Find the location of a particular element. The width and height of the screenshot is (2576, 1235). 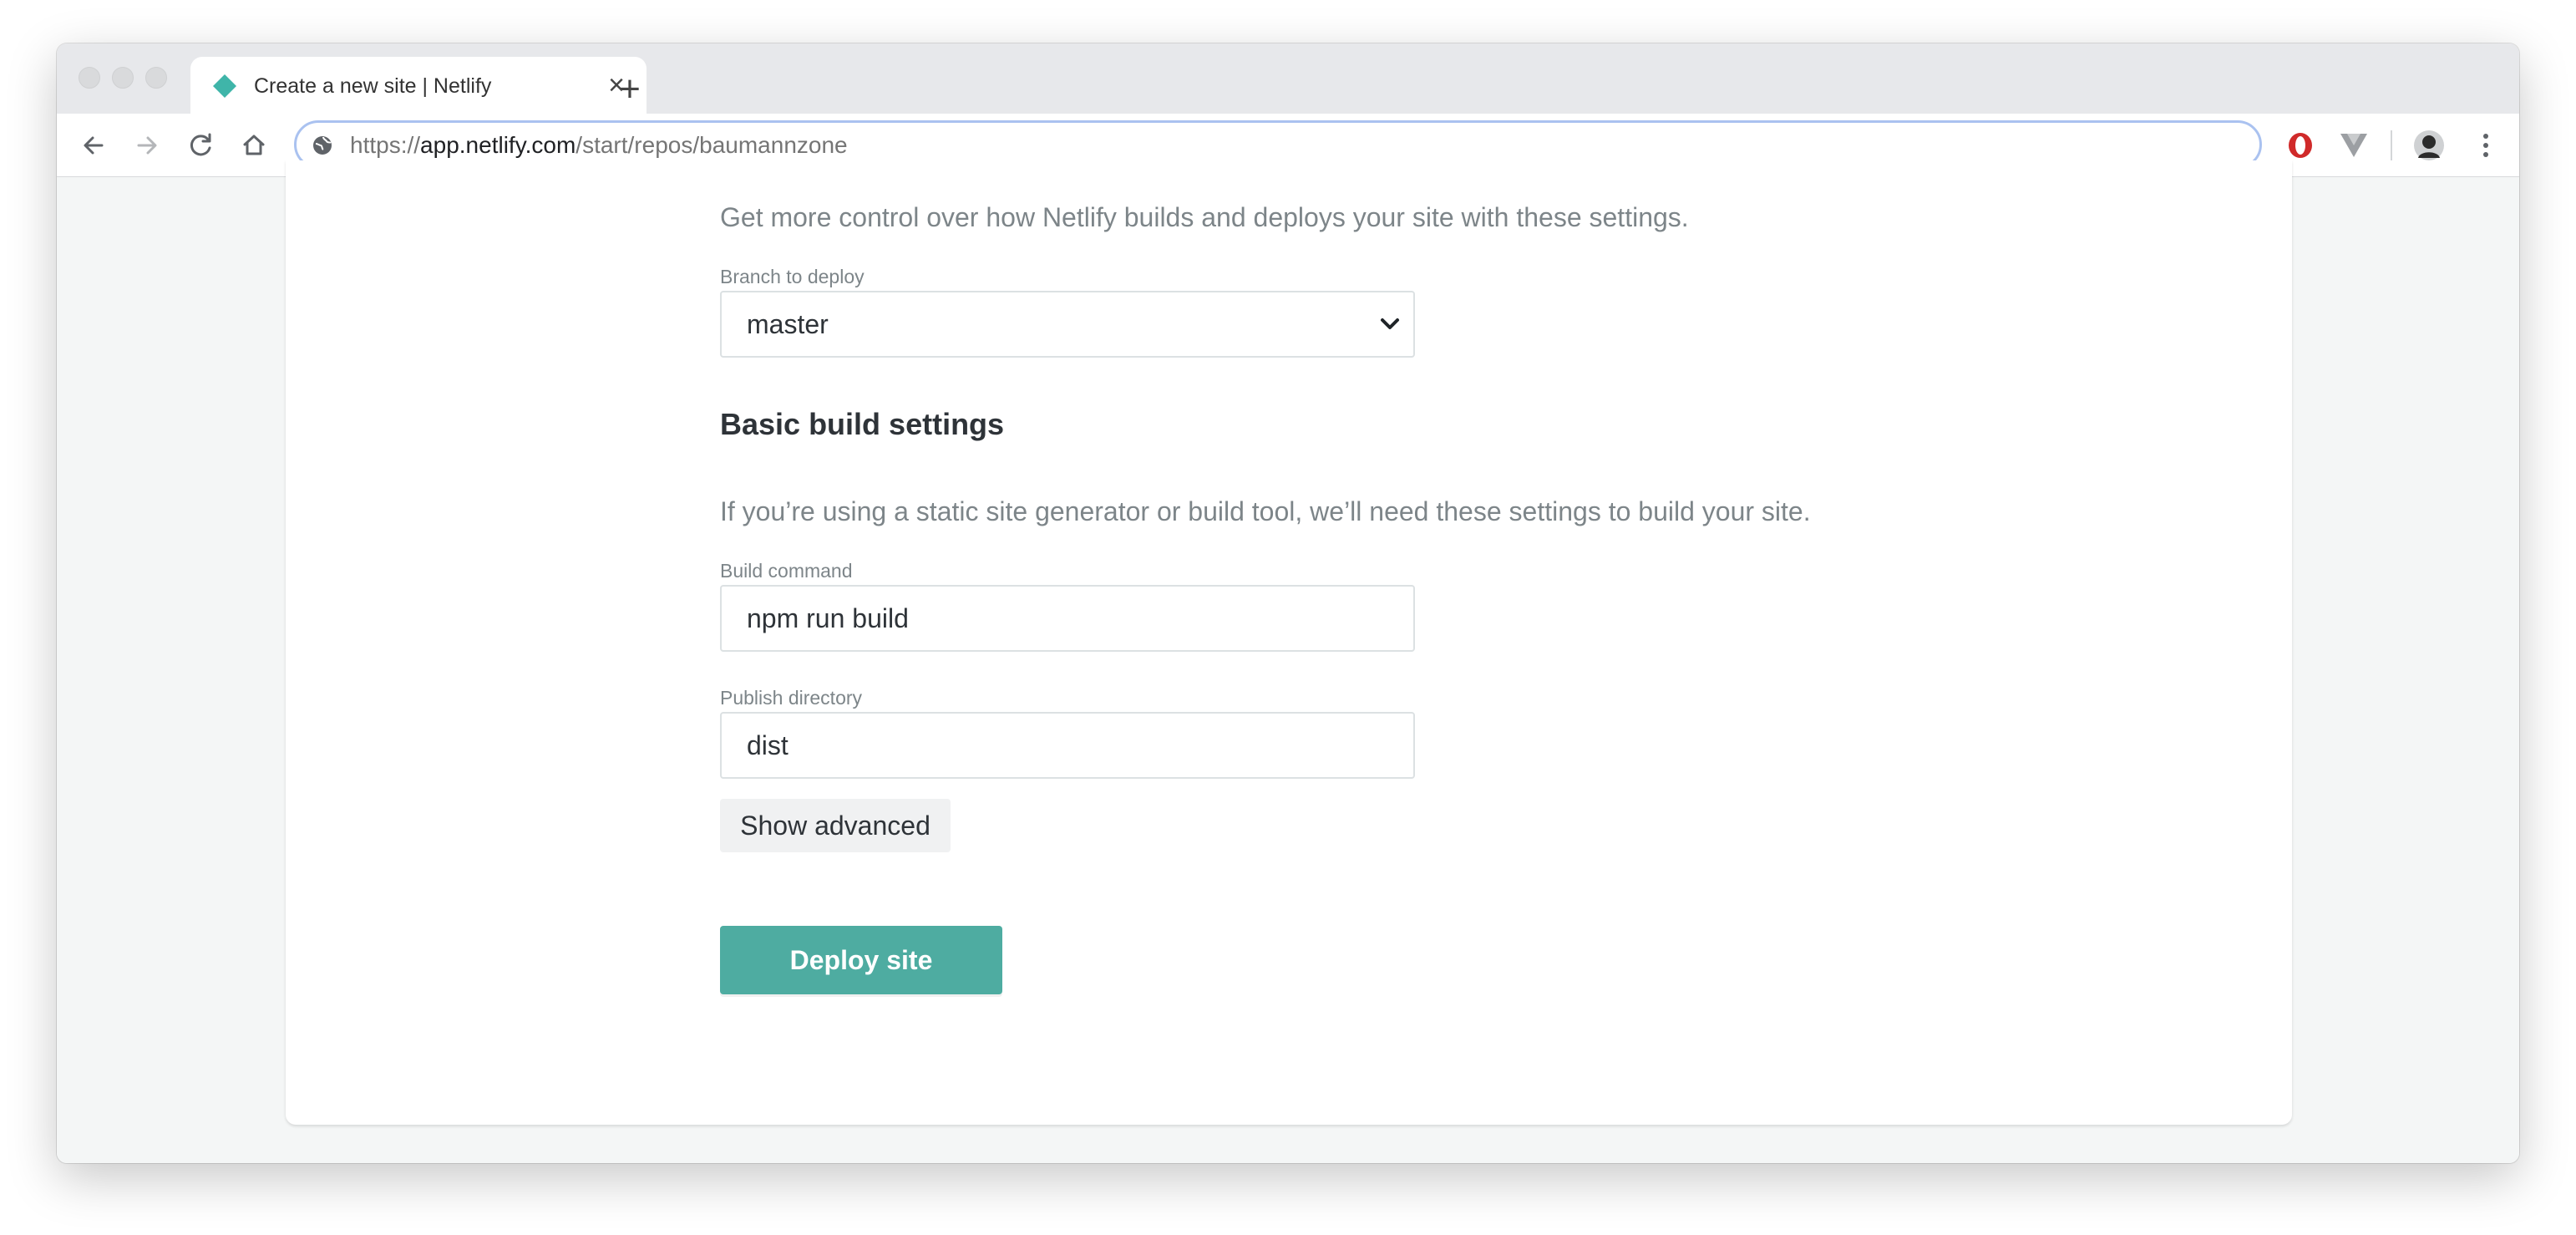

reload-icon is located at coordinates (200, 144).